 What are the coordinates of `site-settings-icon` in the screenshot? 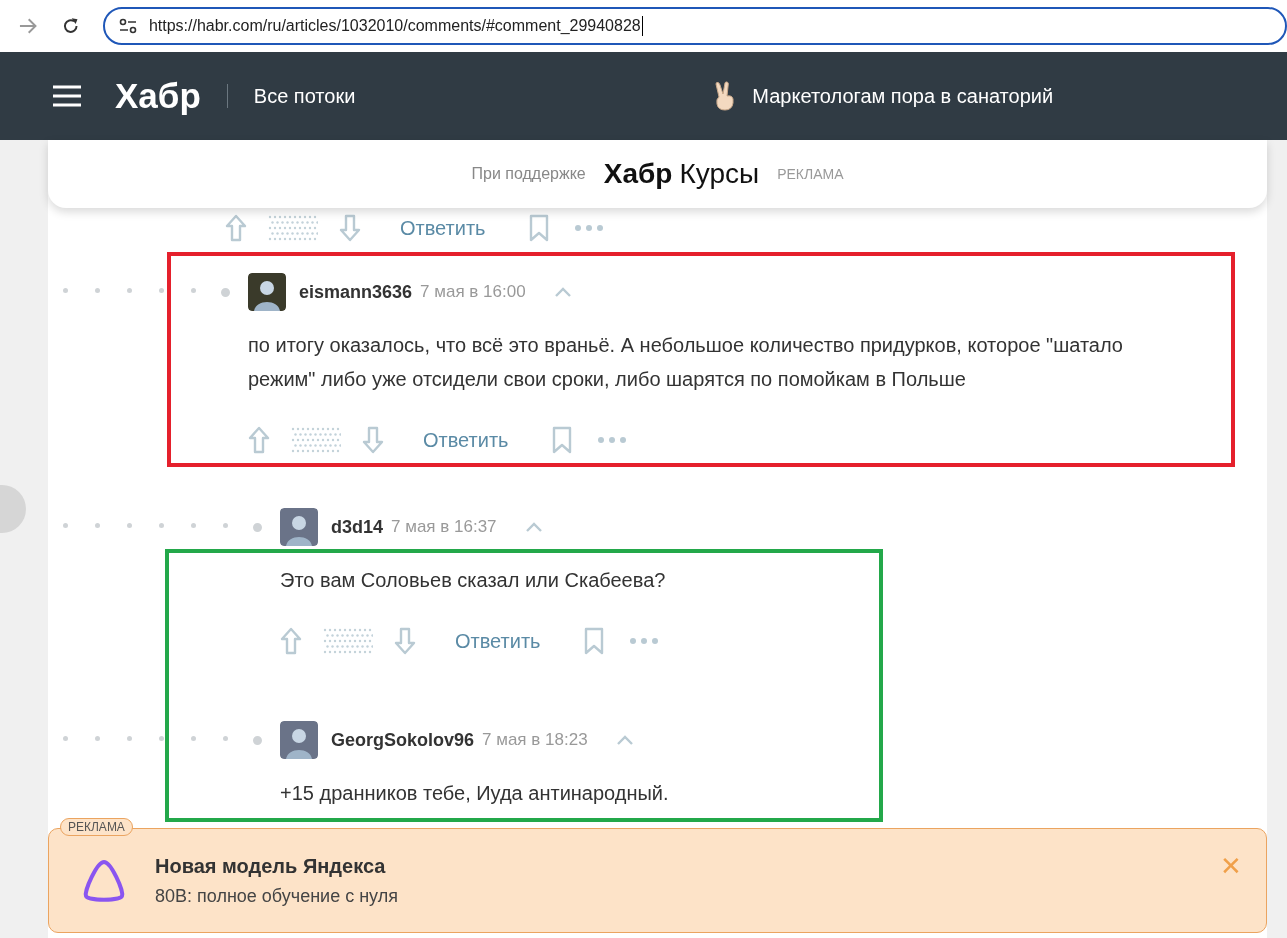 It's located at (127, 26).